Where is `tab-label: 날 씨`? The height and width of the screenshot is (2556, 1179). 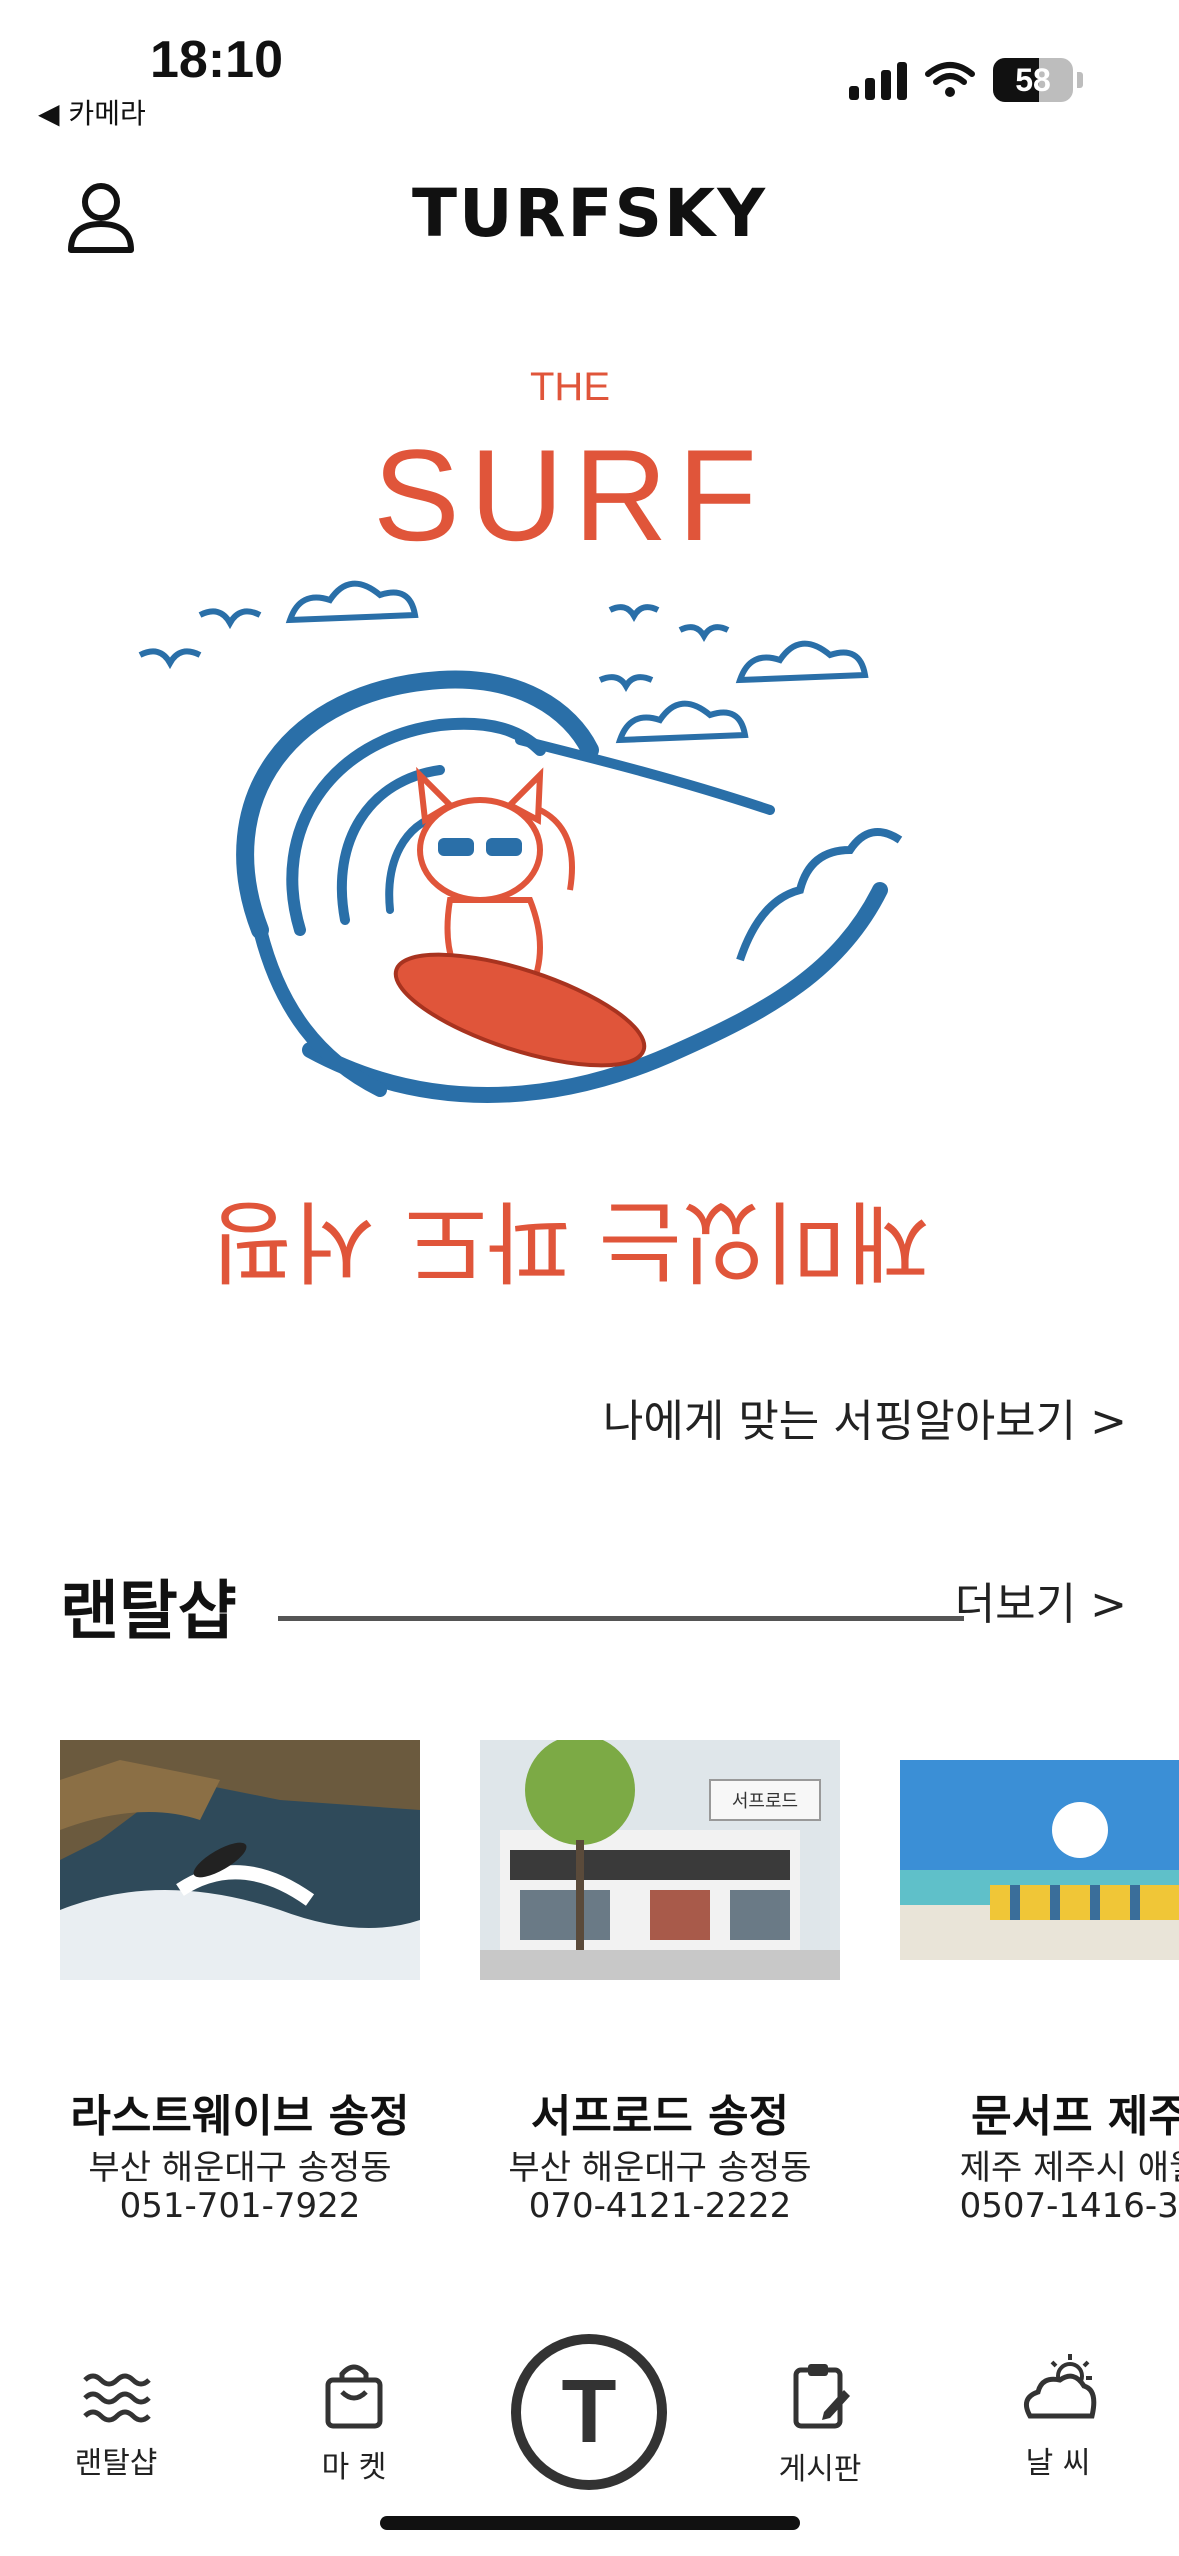 tab-label: 날 씨 is located at coordinates (1058, 2463).